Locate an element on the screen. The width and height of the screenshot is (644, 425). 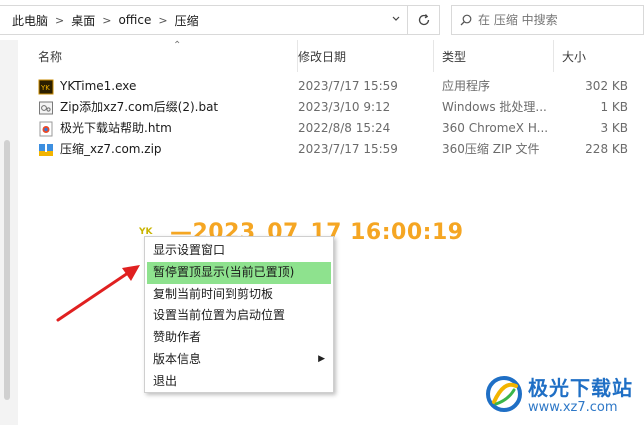
file-name: YKTime1.exe is located at coordinates (98, 86).